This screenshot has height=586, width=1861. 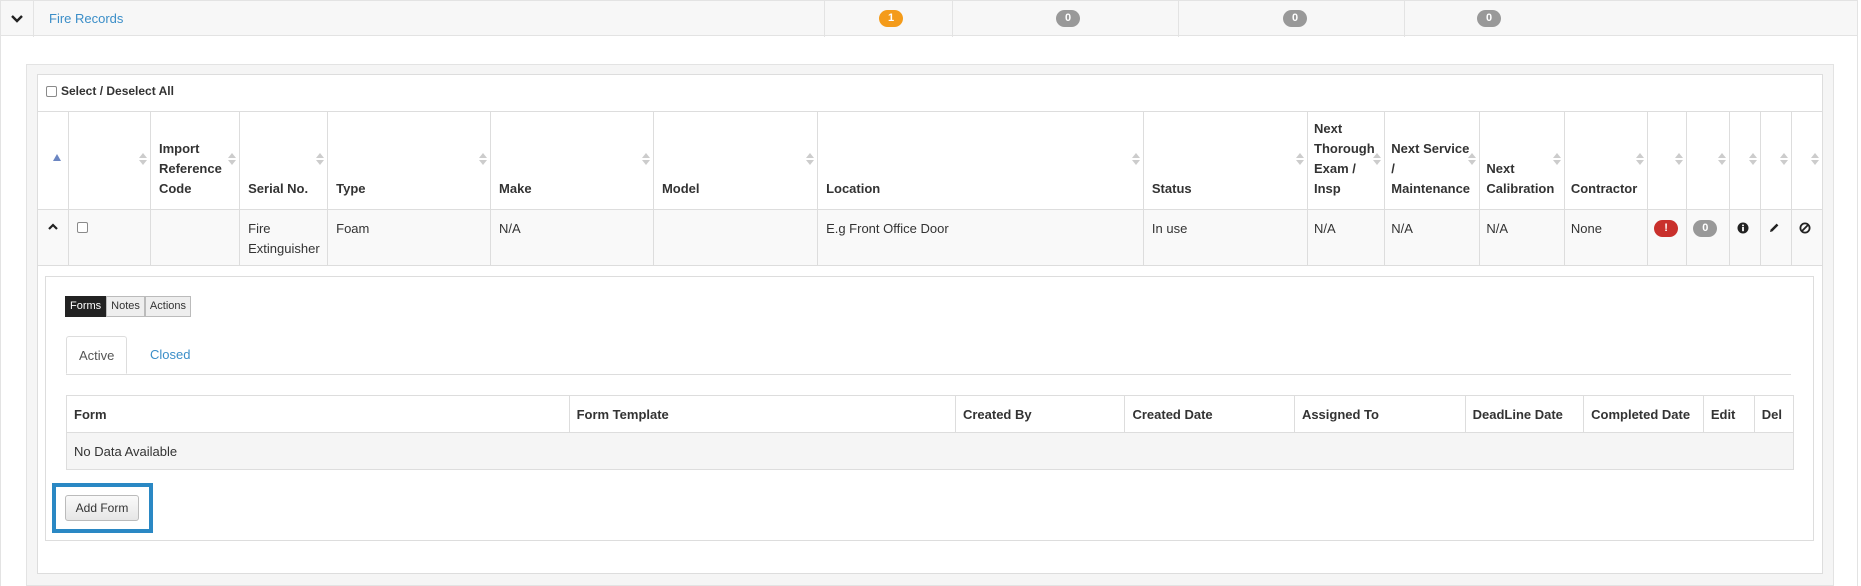 What do you see at coordinates (762, 414) in the screenshot?
I see `col-form-template: Form Template` at bounding box center [762, 414].